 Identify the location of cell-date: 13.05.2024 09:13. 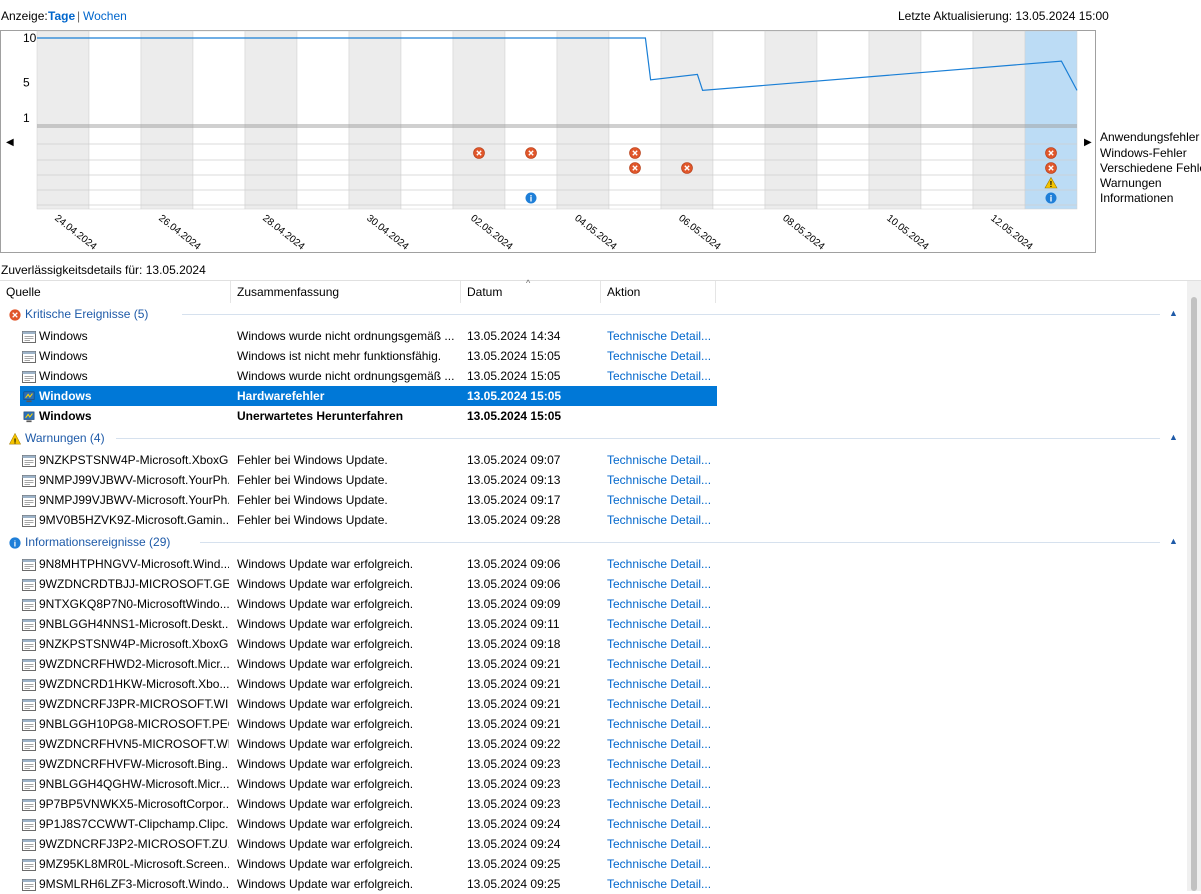
(514, 480).